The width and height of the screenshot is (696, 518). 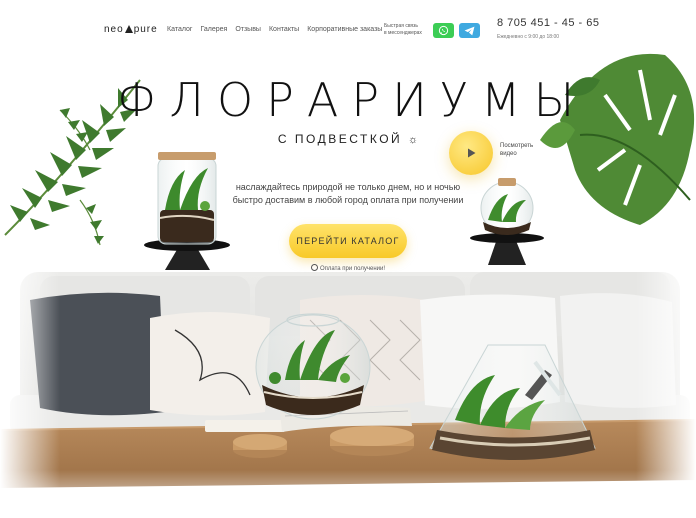 I want to click on quick-contact-label: Быстрая связь в мессенджерах, so click(x=408, y=30).